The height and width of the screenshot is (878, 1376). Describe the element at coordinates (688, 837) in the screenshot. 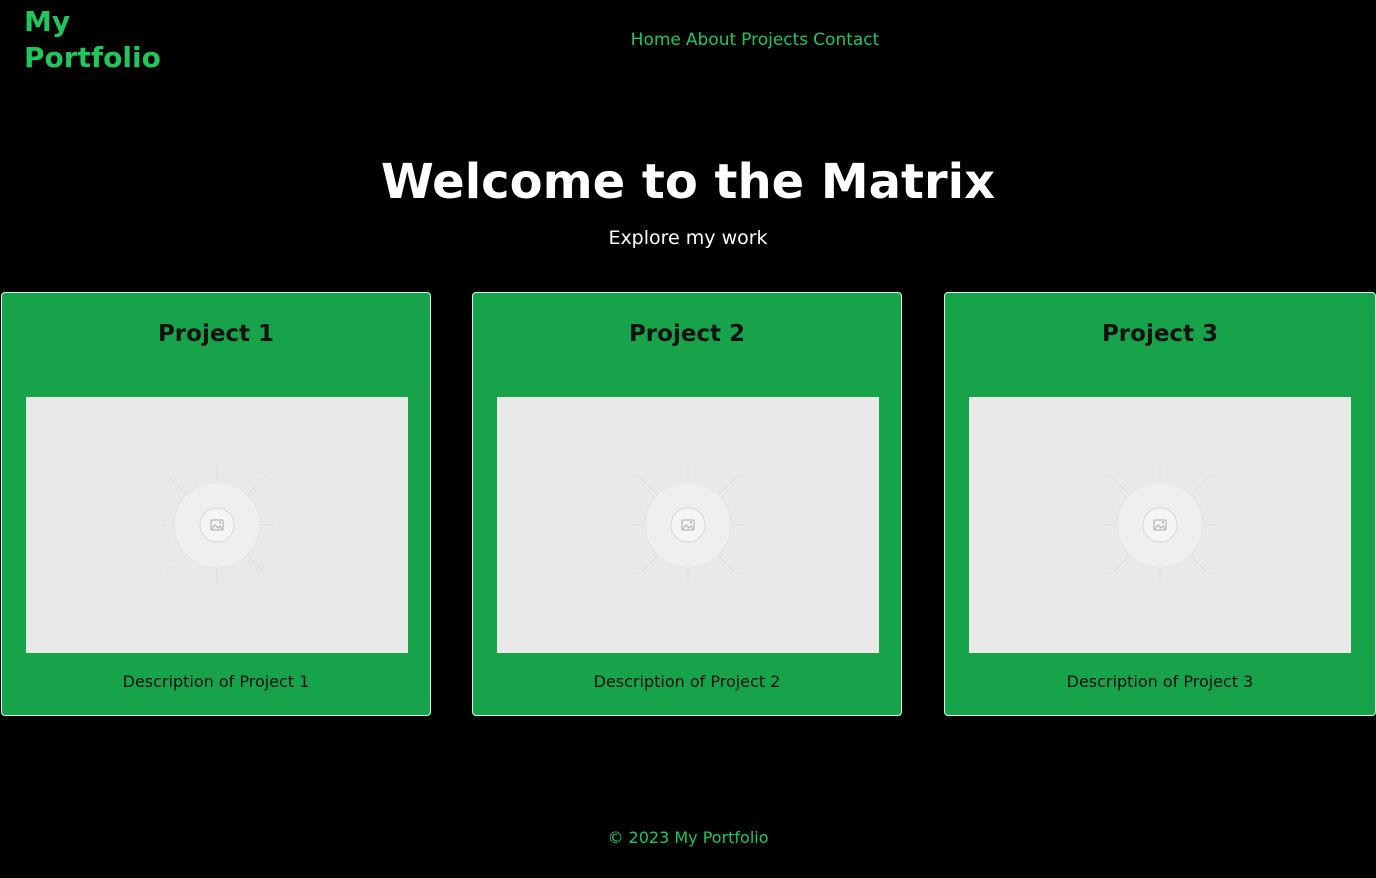

I see `footer-copyright: © 2023 My Portfolio` at that location.